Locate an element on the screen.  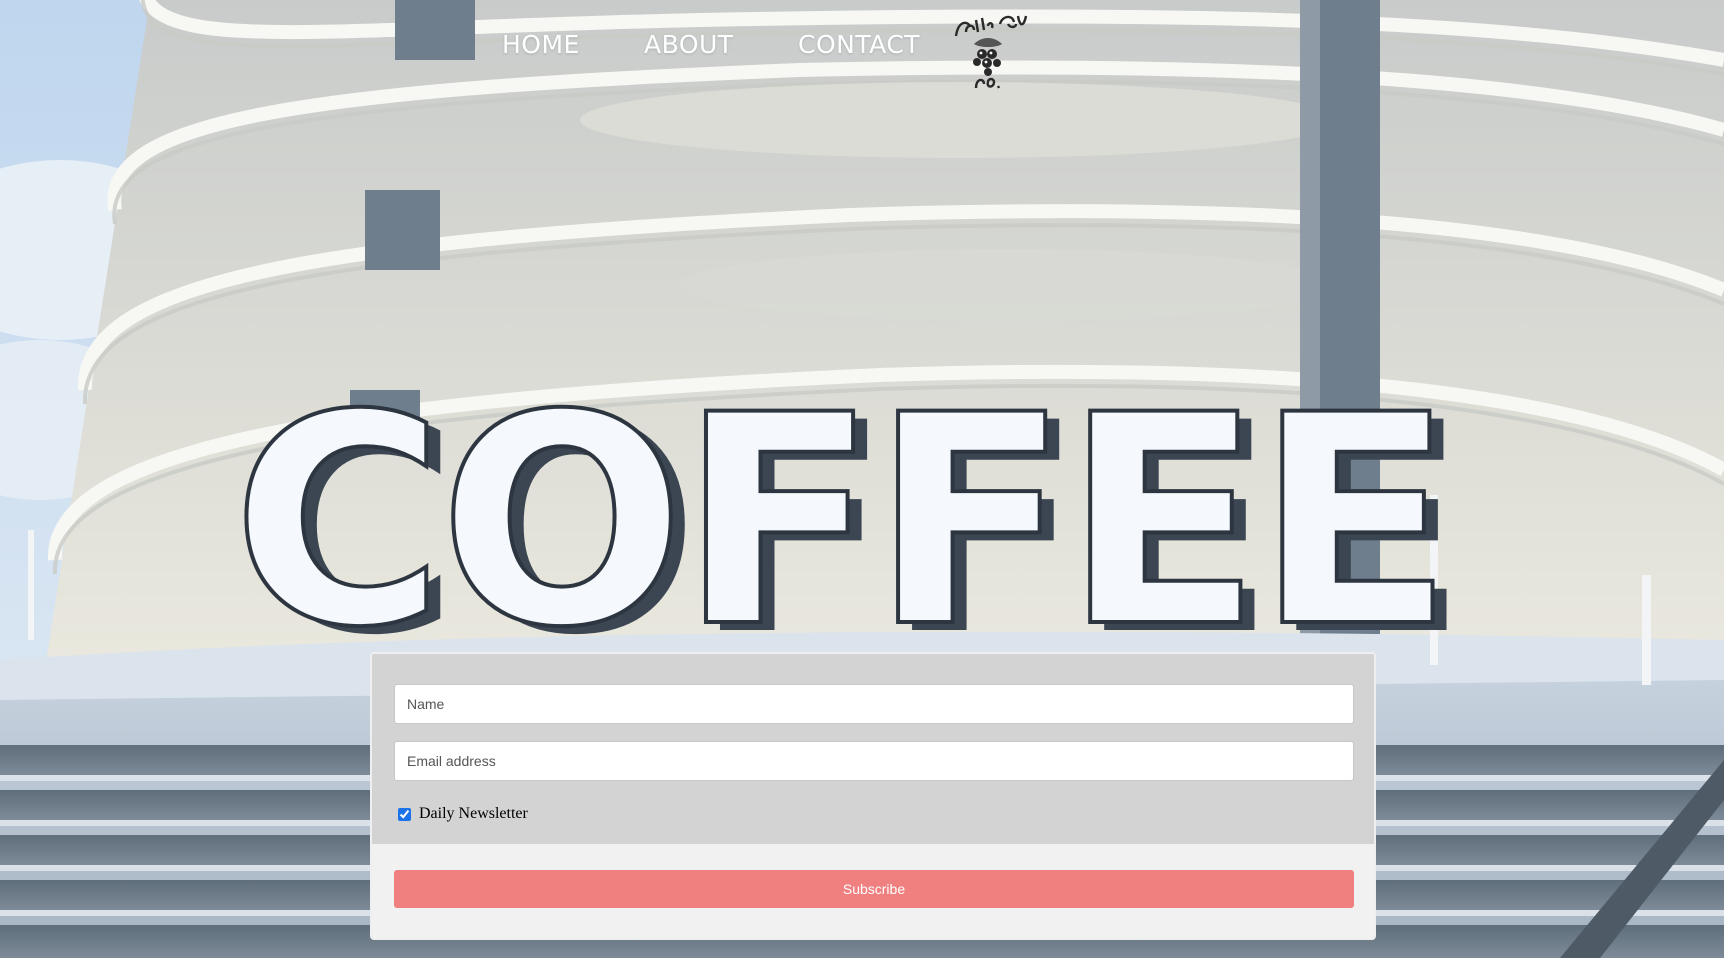
email-input is located at coordinates (874, 761).